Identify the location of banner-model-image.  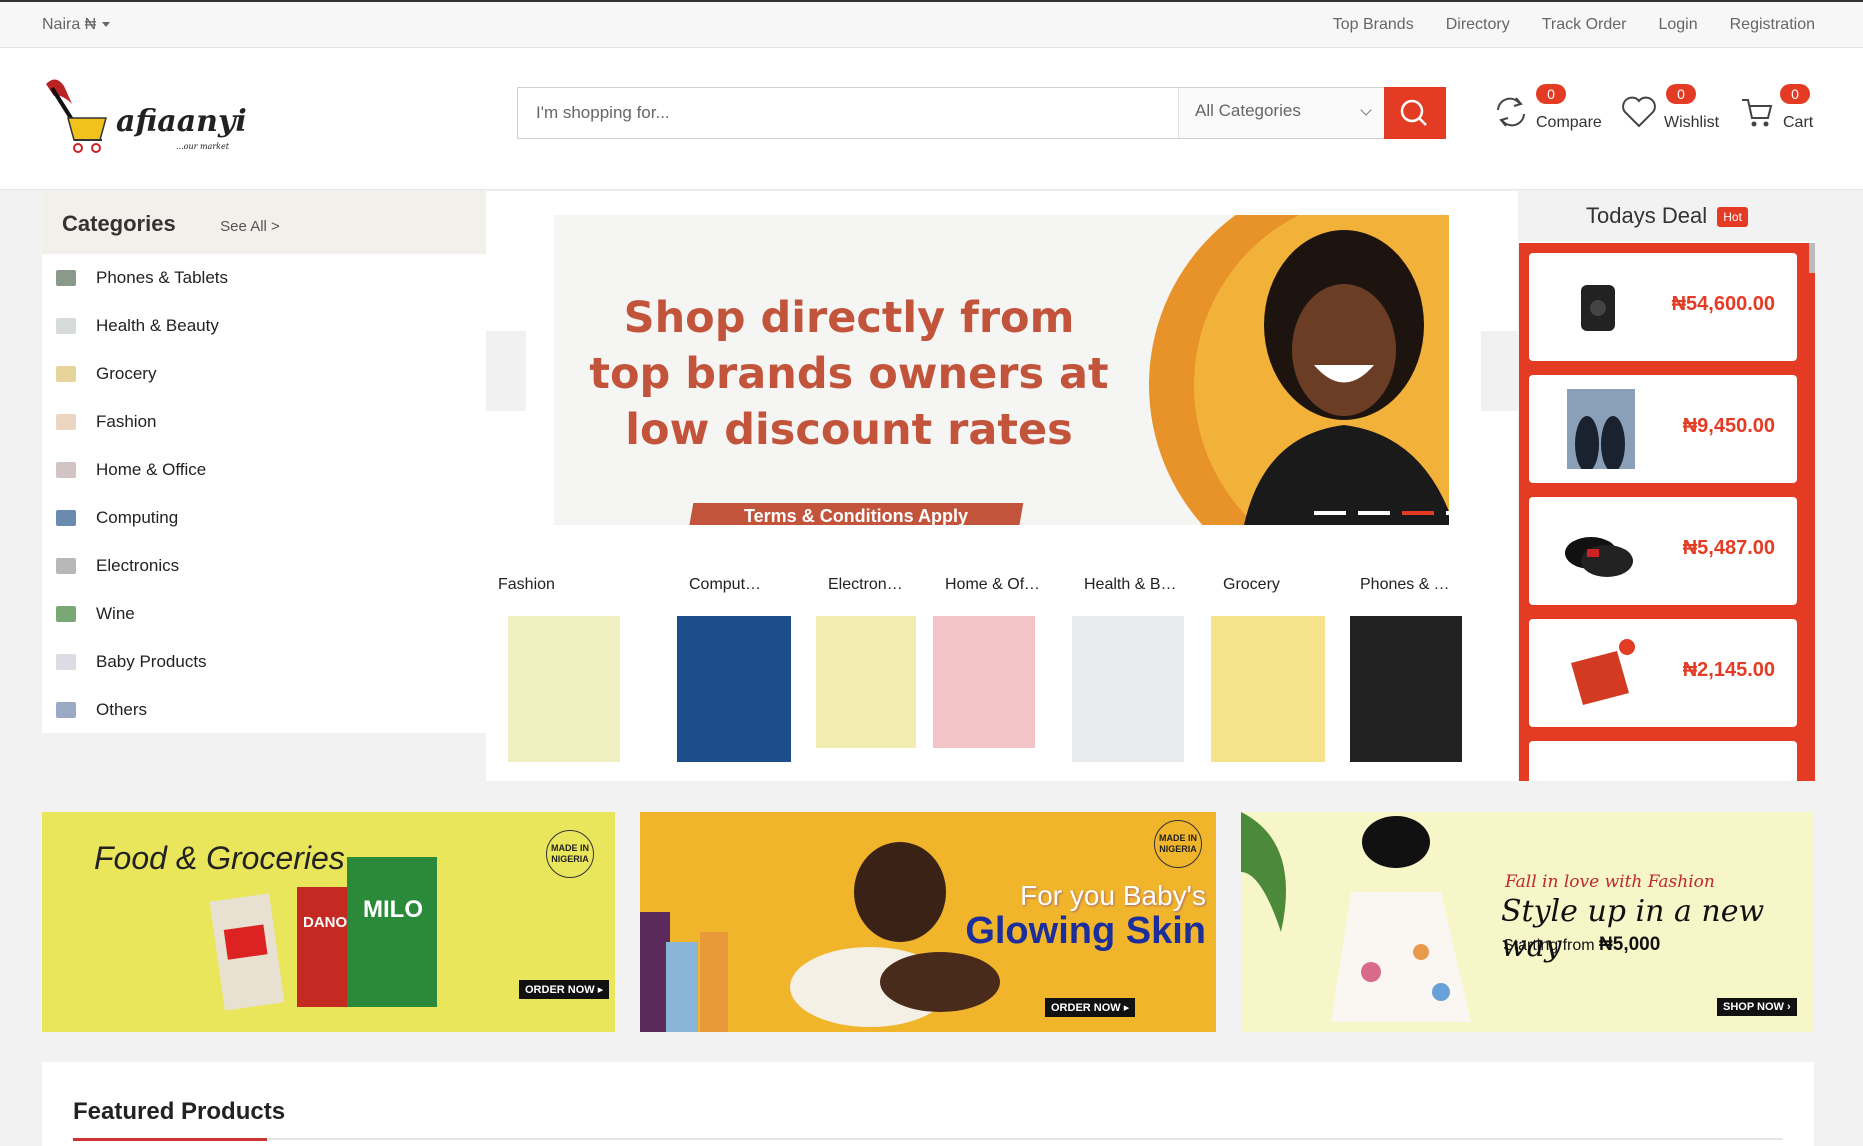
(1346, 377).